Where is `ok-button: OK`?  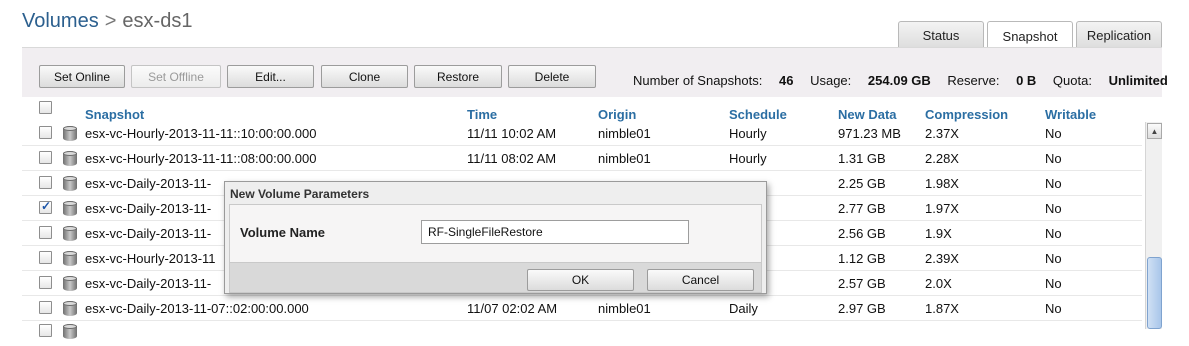
ok-button: OK is located at coordinates (580, 280).